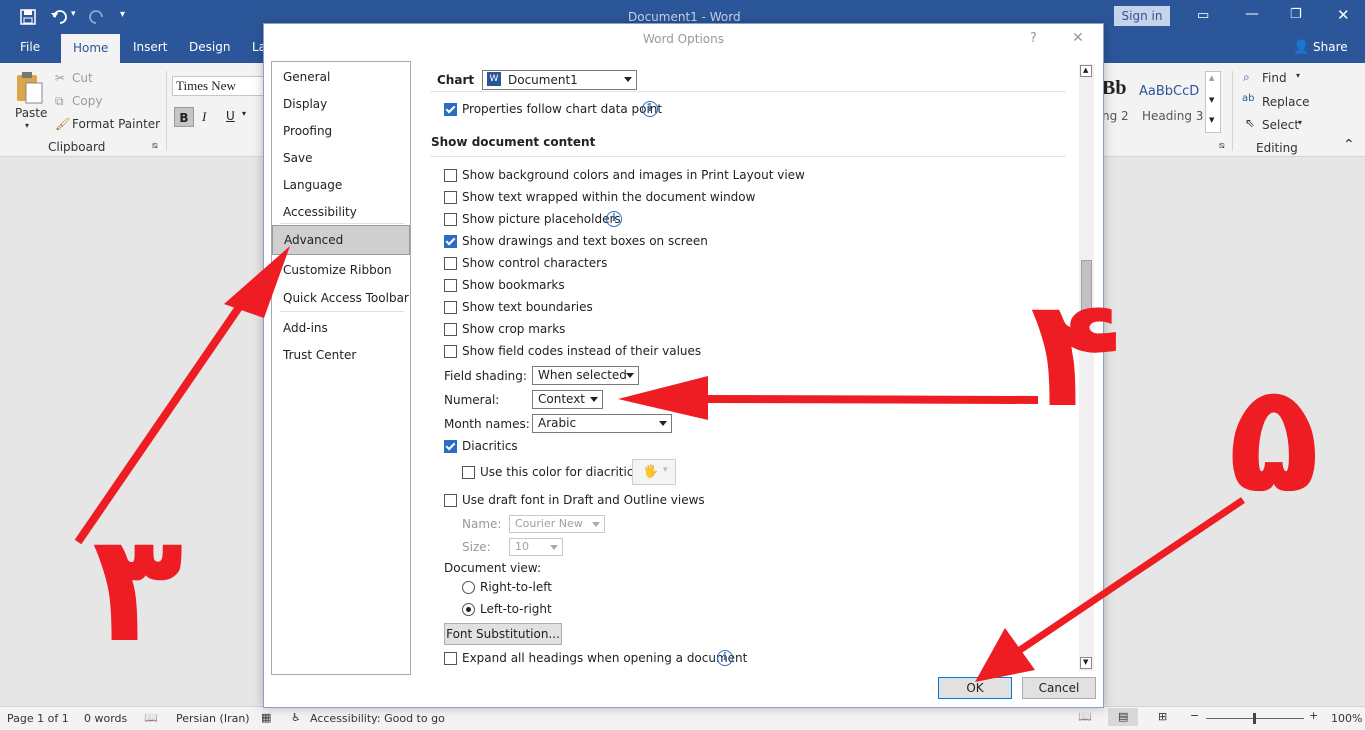  What do you see at coordinates (869, 399) in the screenshot?
I see `arrow-4-shaft` at bounding box center [869, 399].